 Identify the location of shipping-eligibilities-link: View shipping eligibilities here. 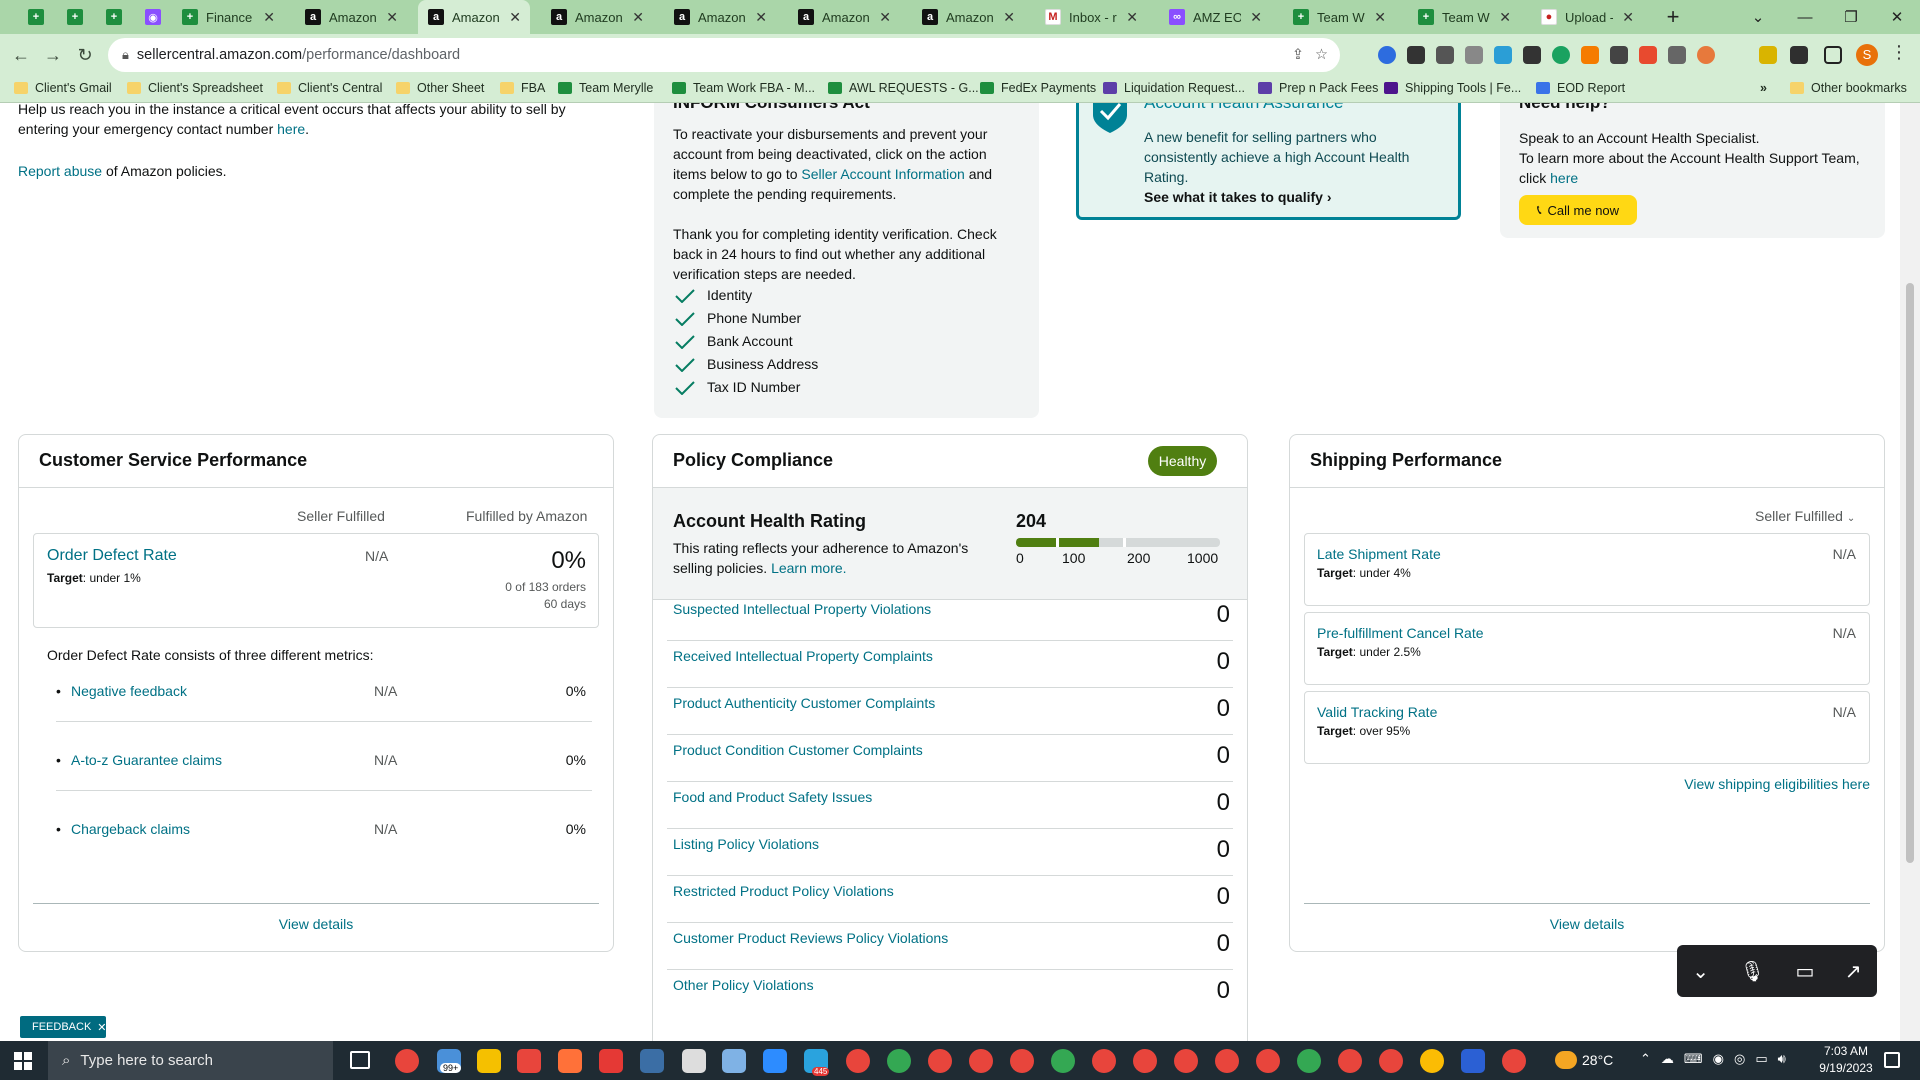
(1735, 784).